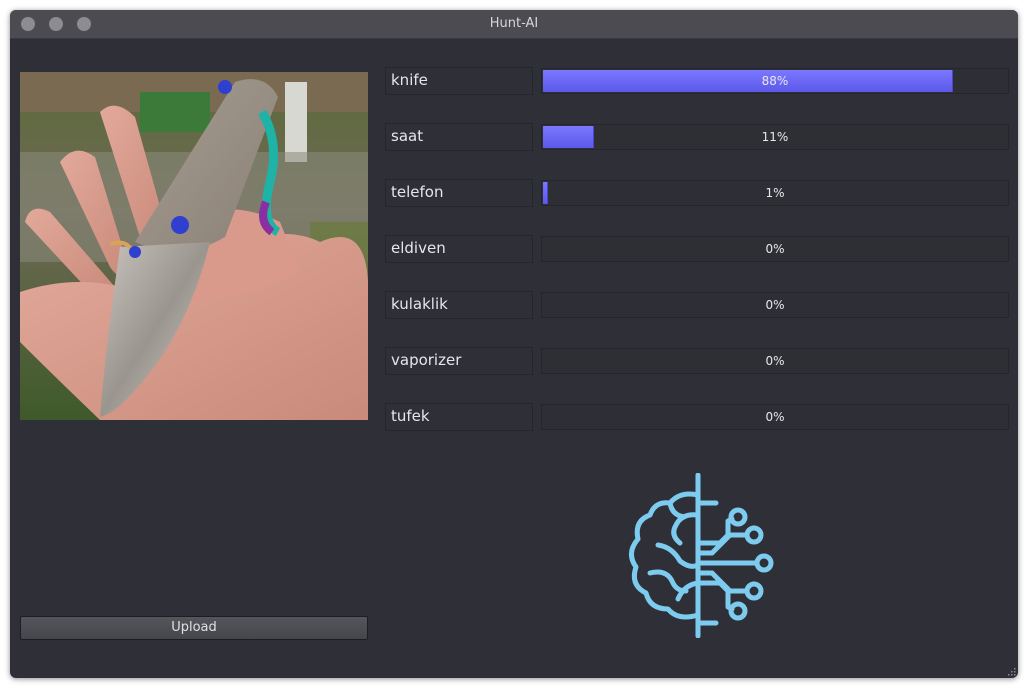 The image size is (1028, 688). Describe the element at coordinates (459, 137) in the screenshot. I see `class-label-saat: saat` at that location.